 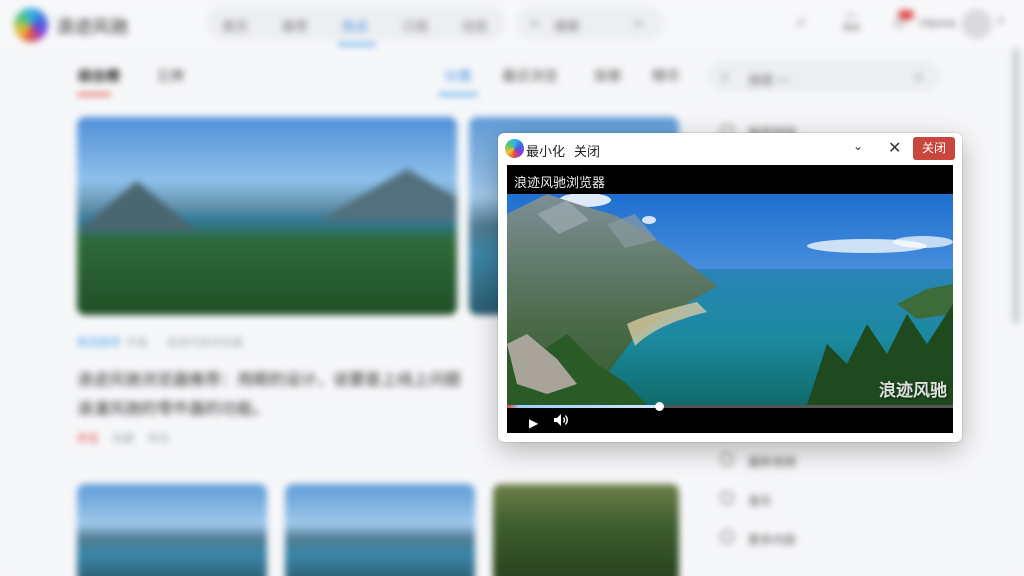 What do you see at coordinates (235, 25) in the screenshot?
I see `nav-item: 首页` at bounding box center [235, 25].